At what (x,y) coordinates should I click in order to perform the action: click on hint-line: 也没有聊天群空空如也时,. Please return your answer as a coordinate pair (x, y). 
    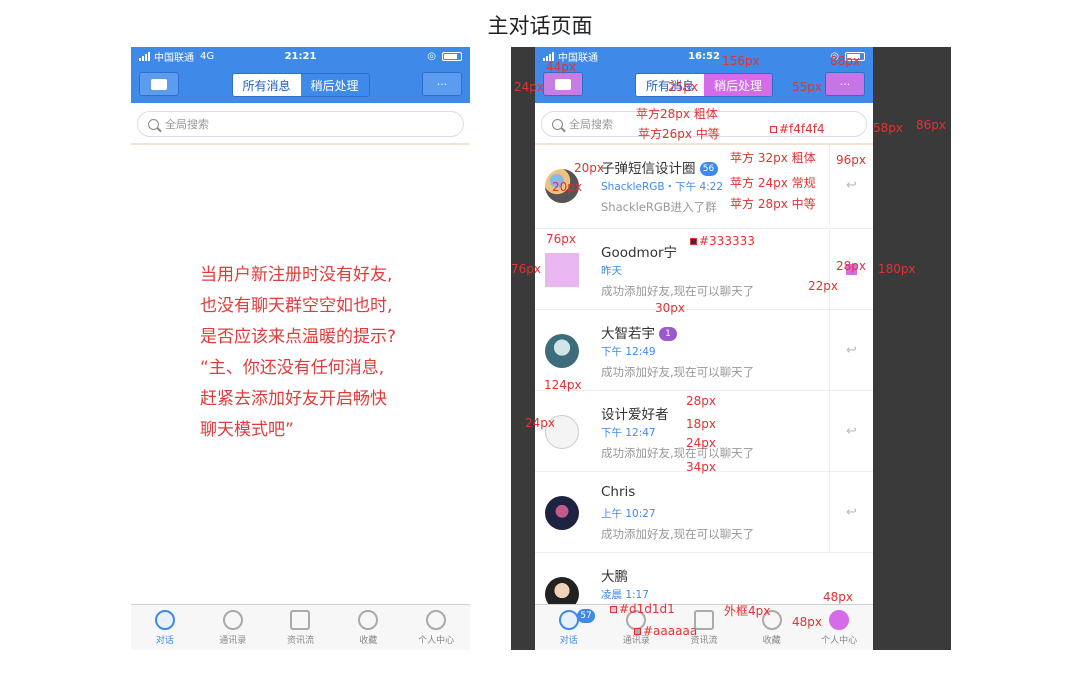
    Looking at the image, I should click on (296, 306).